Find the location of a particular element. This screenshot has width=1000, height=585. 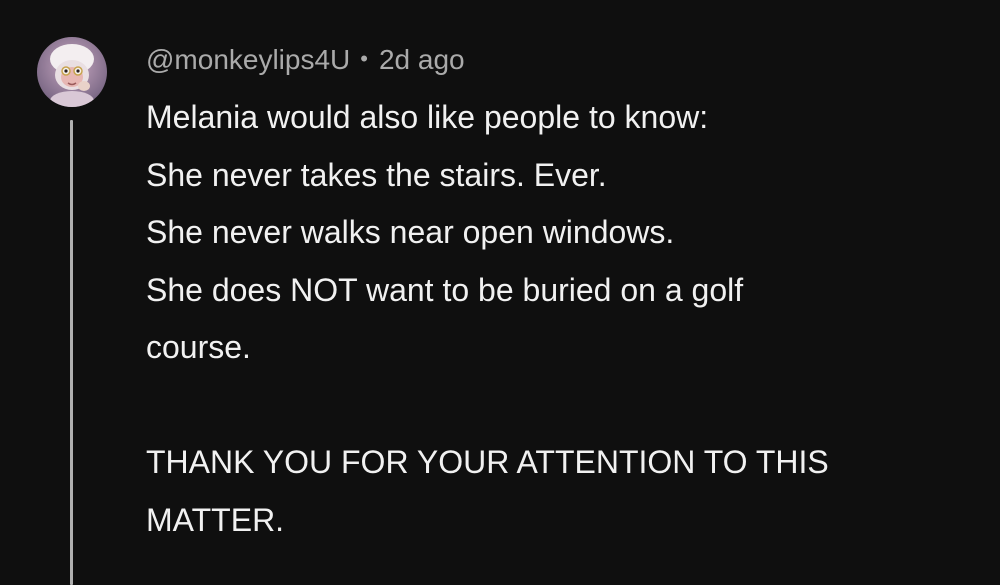

monkey-avatar-icon is located at coordinates (72, 72).